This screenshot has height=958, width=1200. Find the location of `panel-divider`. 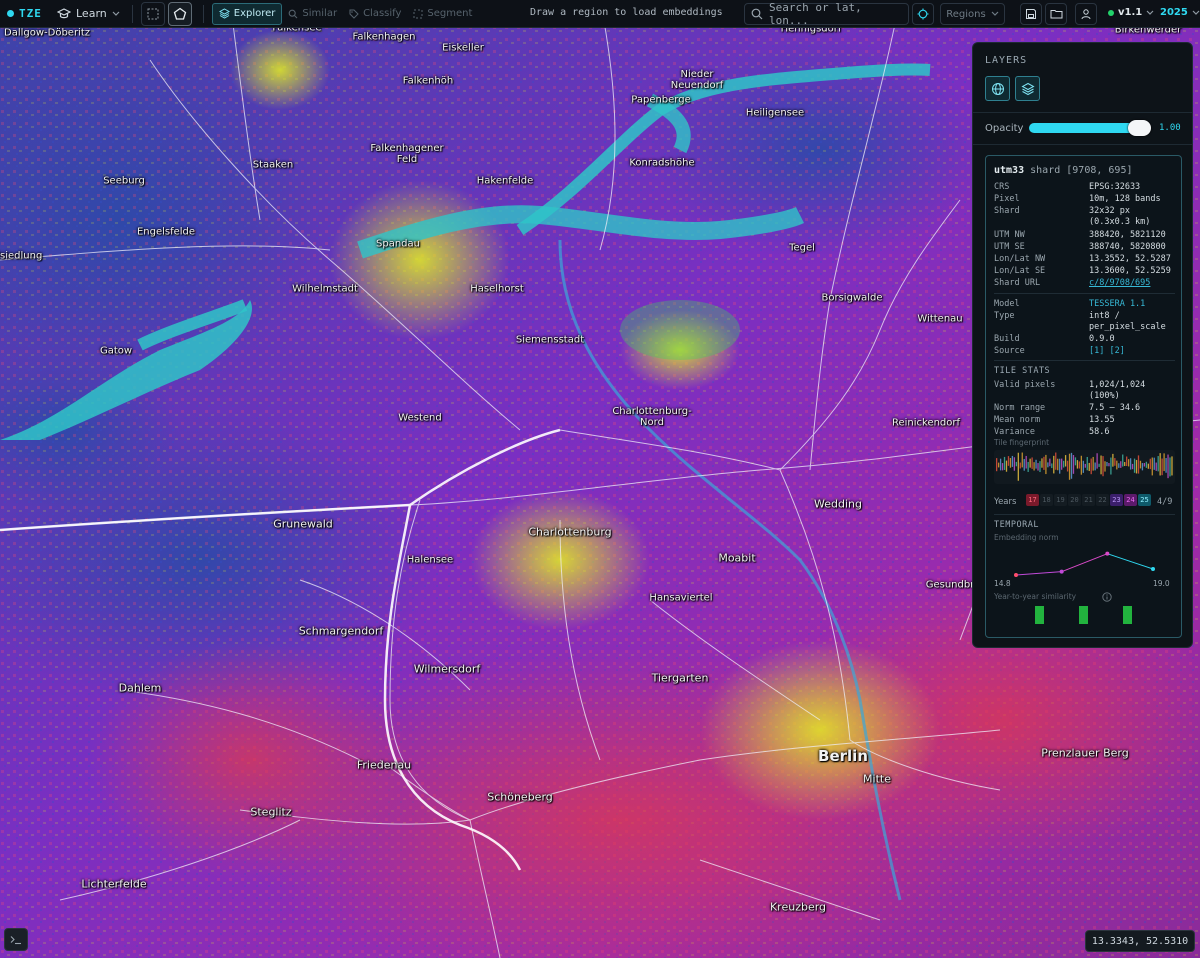

panel-divider is located at coordinates (1082, 112).